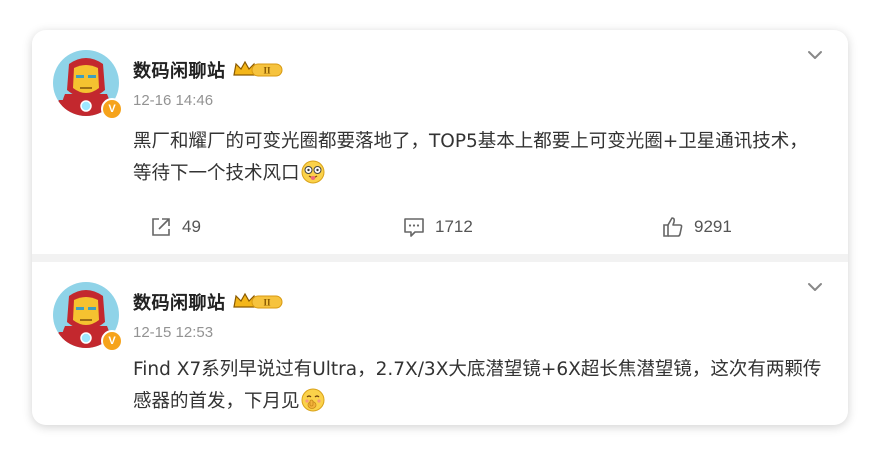 The image size is (880, 457). What do you see at coordinates (161, 227) in the screenshot?
I see `share-icon` at bounding box center [161, 227].